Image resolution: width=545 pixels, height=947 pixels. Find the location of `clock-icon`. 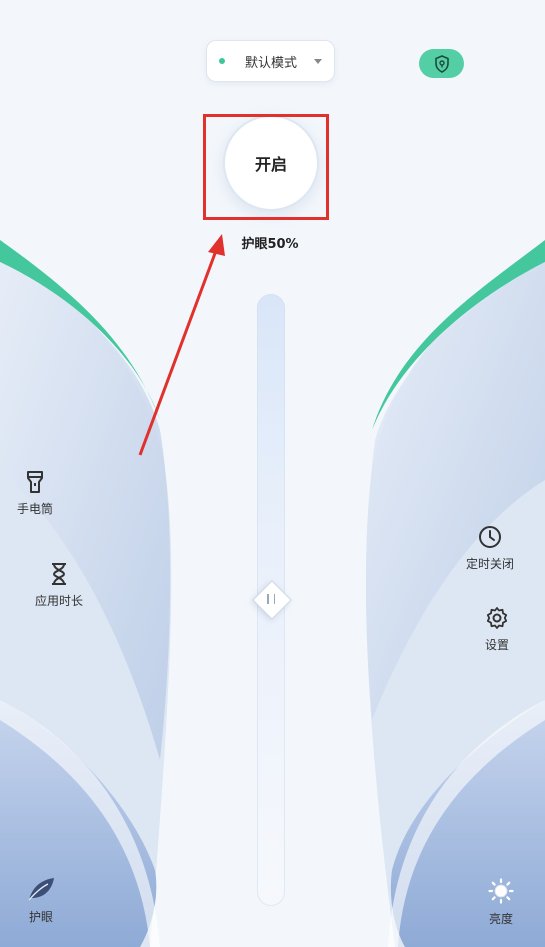

clock-icon is located at coordinates (490, 537).